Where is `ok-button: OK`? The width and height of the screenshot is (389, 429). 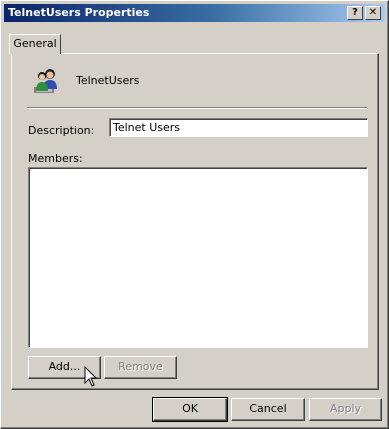 ok-button: OK is located at coordinates (190, 409).